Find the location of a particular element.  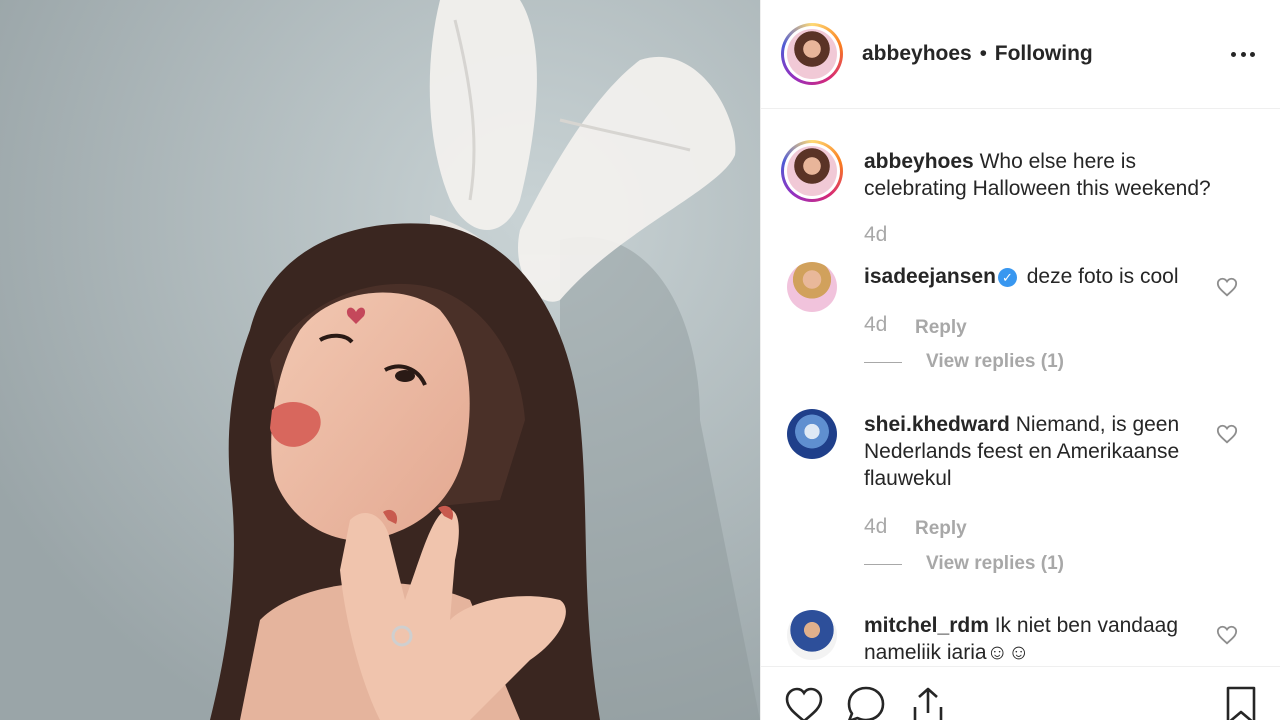

header-text: abbeyhoes • Following is located at coordinates (977, 54).